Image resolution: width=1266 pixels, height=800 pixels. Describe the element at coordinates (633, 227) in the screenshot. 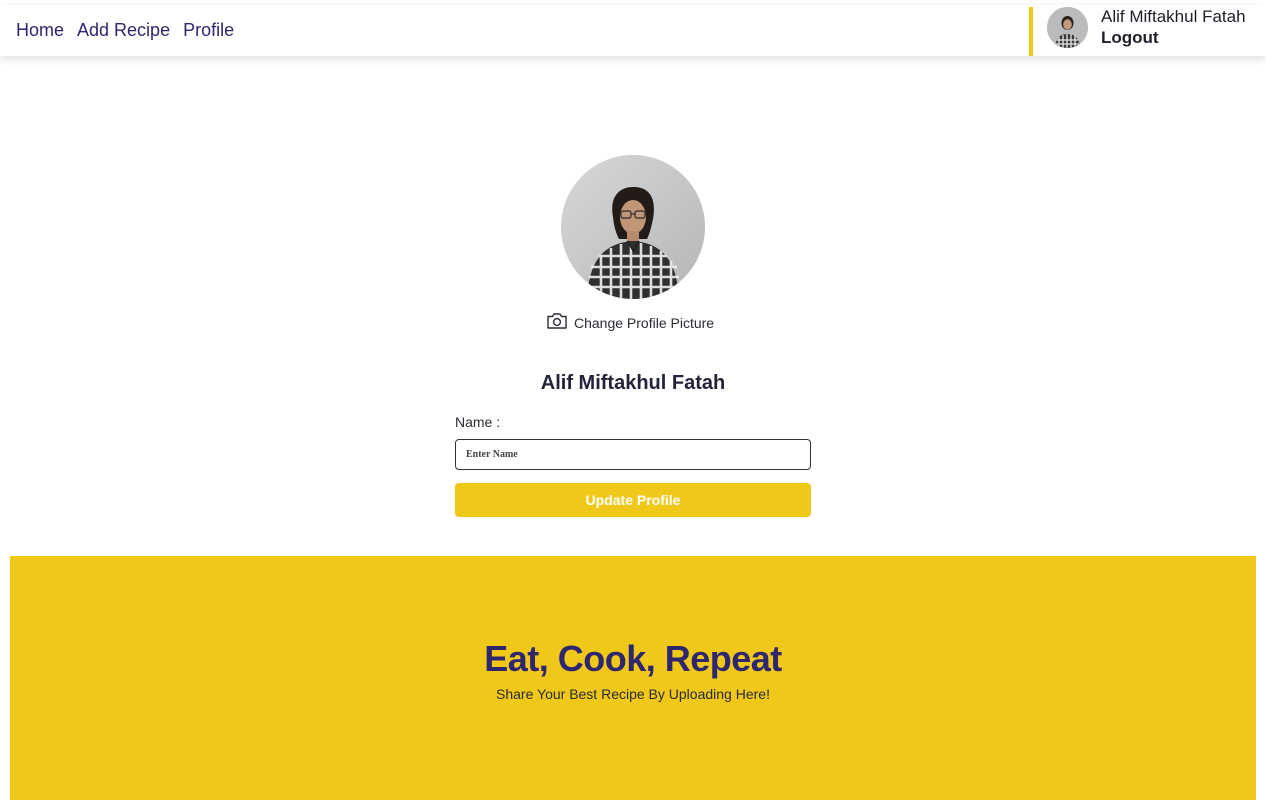

I see `profile-picture` at that location.